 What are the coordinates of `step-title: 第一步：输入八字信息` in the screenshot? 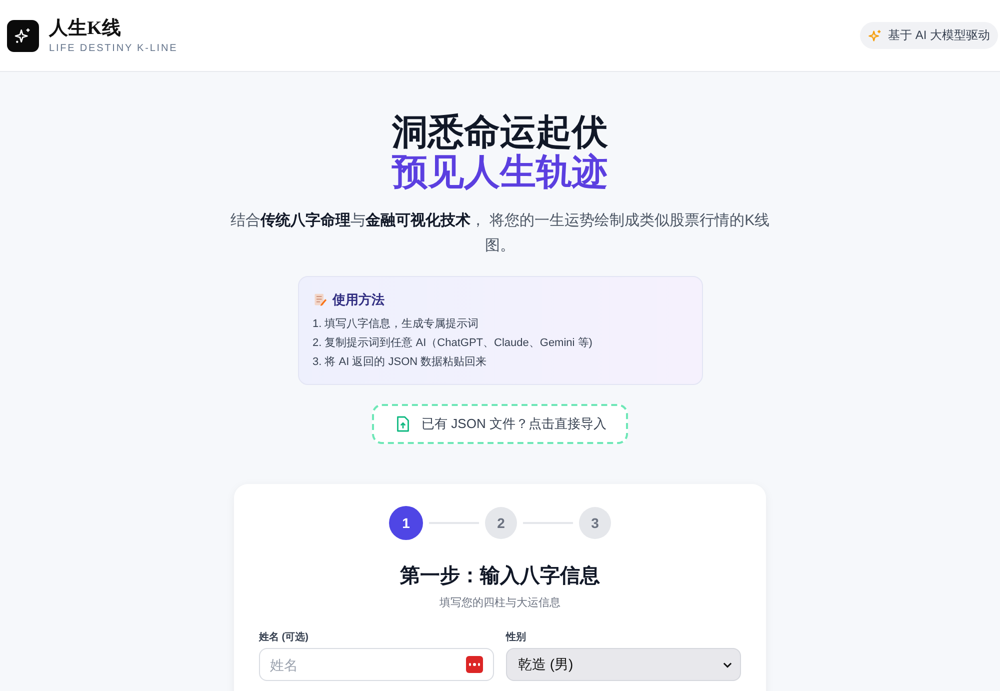 It's located at (500, 576).